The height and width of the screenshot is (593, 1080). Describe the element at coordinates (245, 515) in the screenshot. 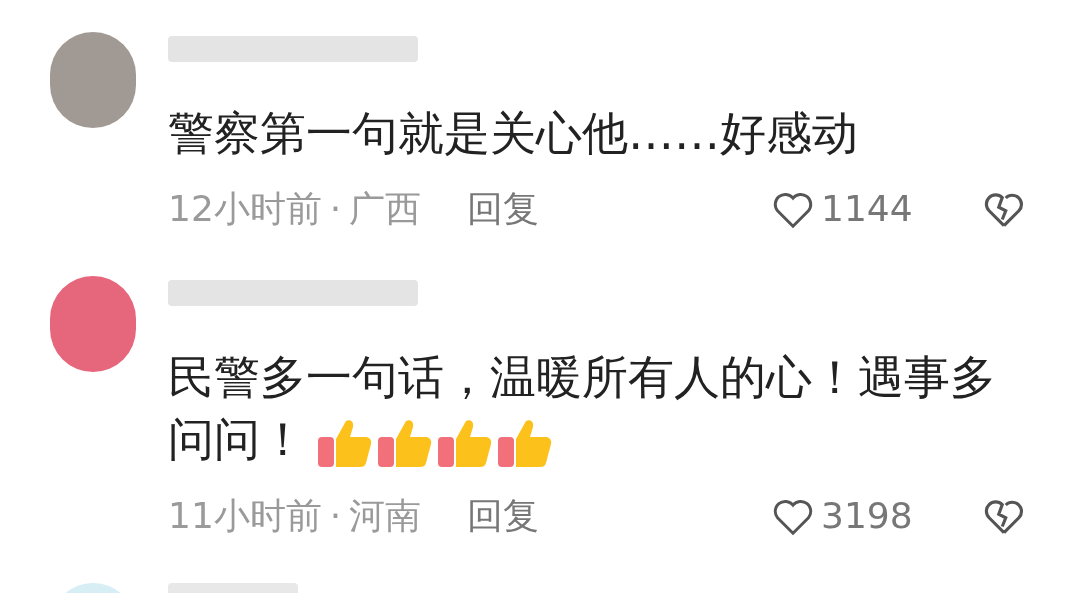

I see `comment-time: 11小时前` at that location.